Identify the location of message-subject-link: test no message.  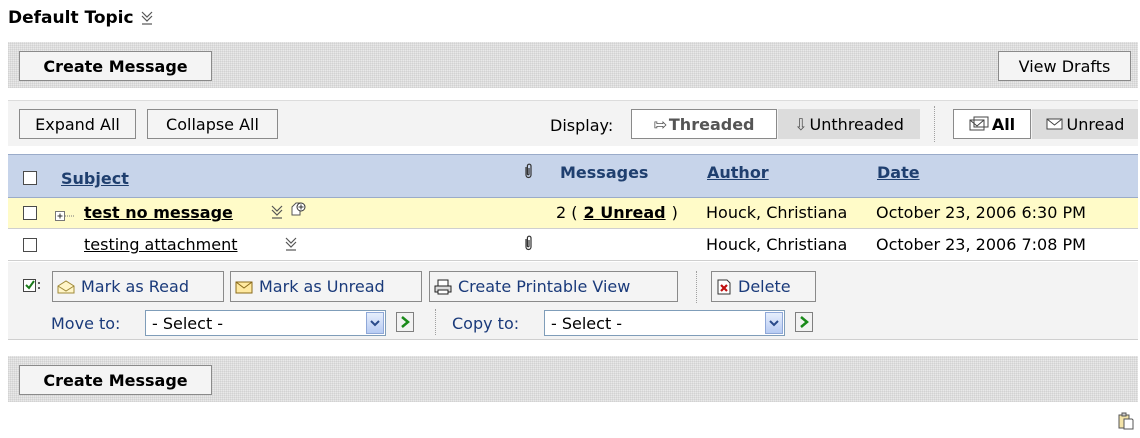
(158, 212).